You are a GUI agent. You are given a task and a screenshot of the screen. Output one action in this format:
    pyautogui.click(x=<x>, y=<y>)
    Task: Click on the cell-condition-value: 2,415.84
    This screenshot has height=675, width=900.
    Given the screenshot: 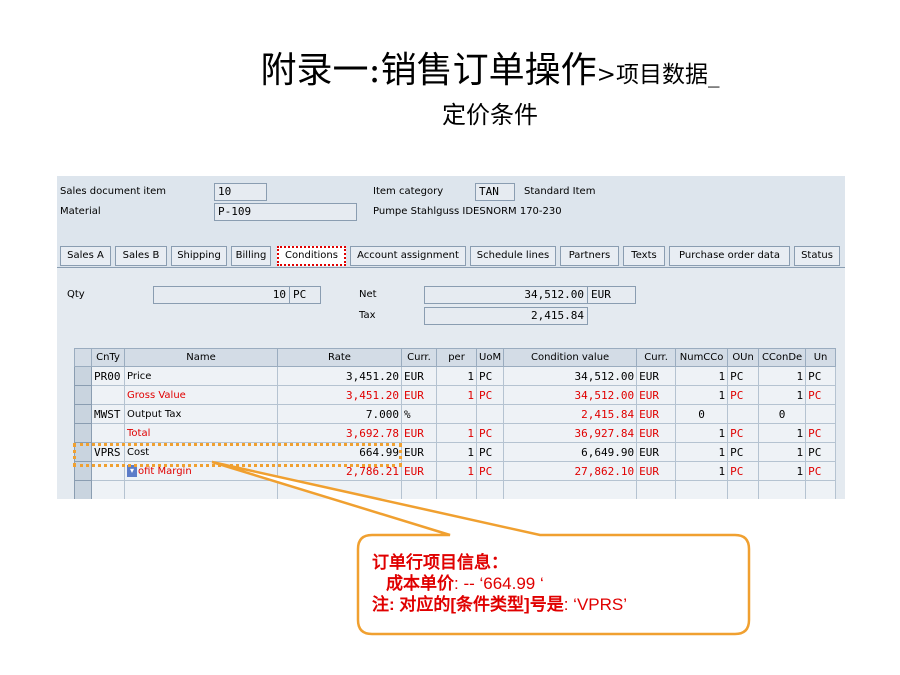 What is the action you would take?
    pyautogui.click(x=570, y=414)
    